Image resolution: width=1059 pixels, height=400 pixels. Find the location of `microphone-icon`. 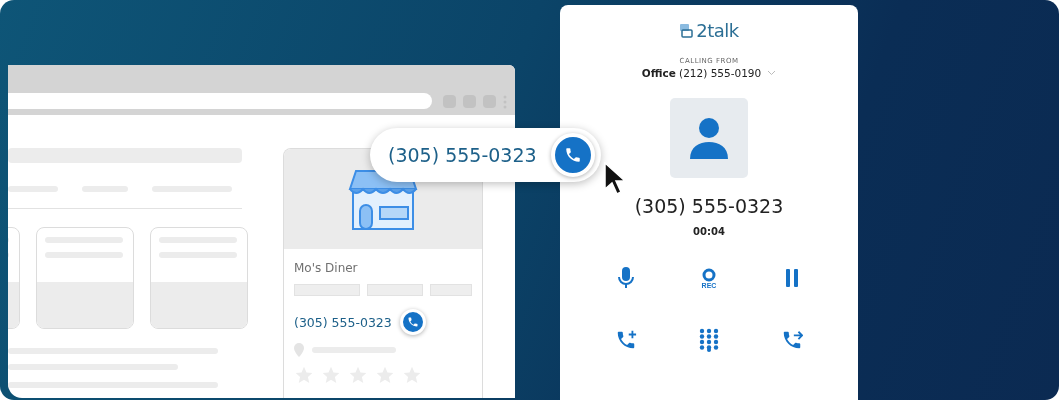

microphone-icon is located at coordinates (626, 278).